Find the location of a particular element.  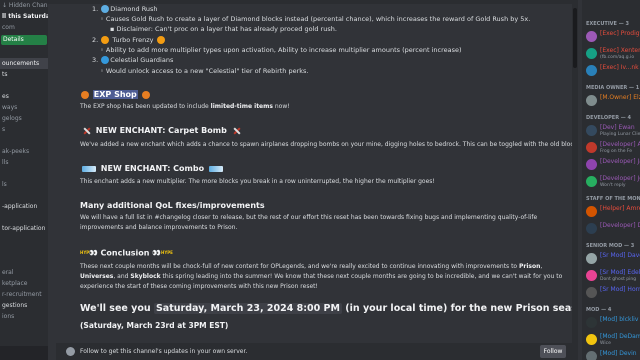

sidebar-item: gestions is located at coordinates (24, 305).